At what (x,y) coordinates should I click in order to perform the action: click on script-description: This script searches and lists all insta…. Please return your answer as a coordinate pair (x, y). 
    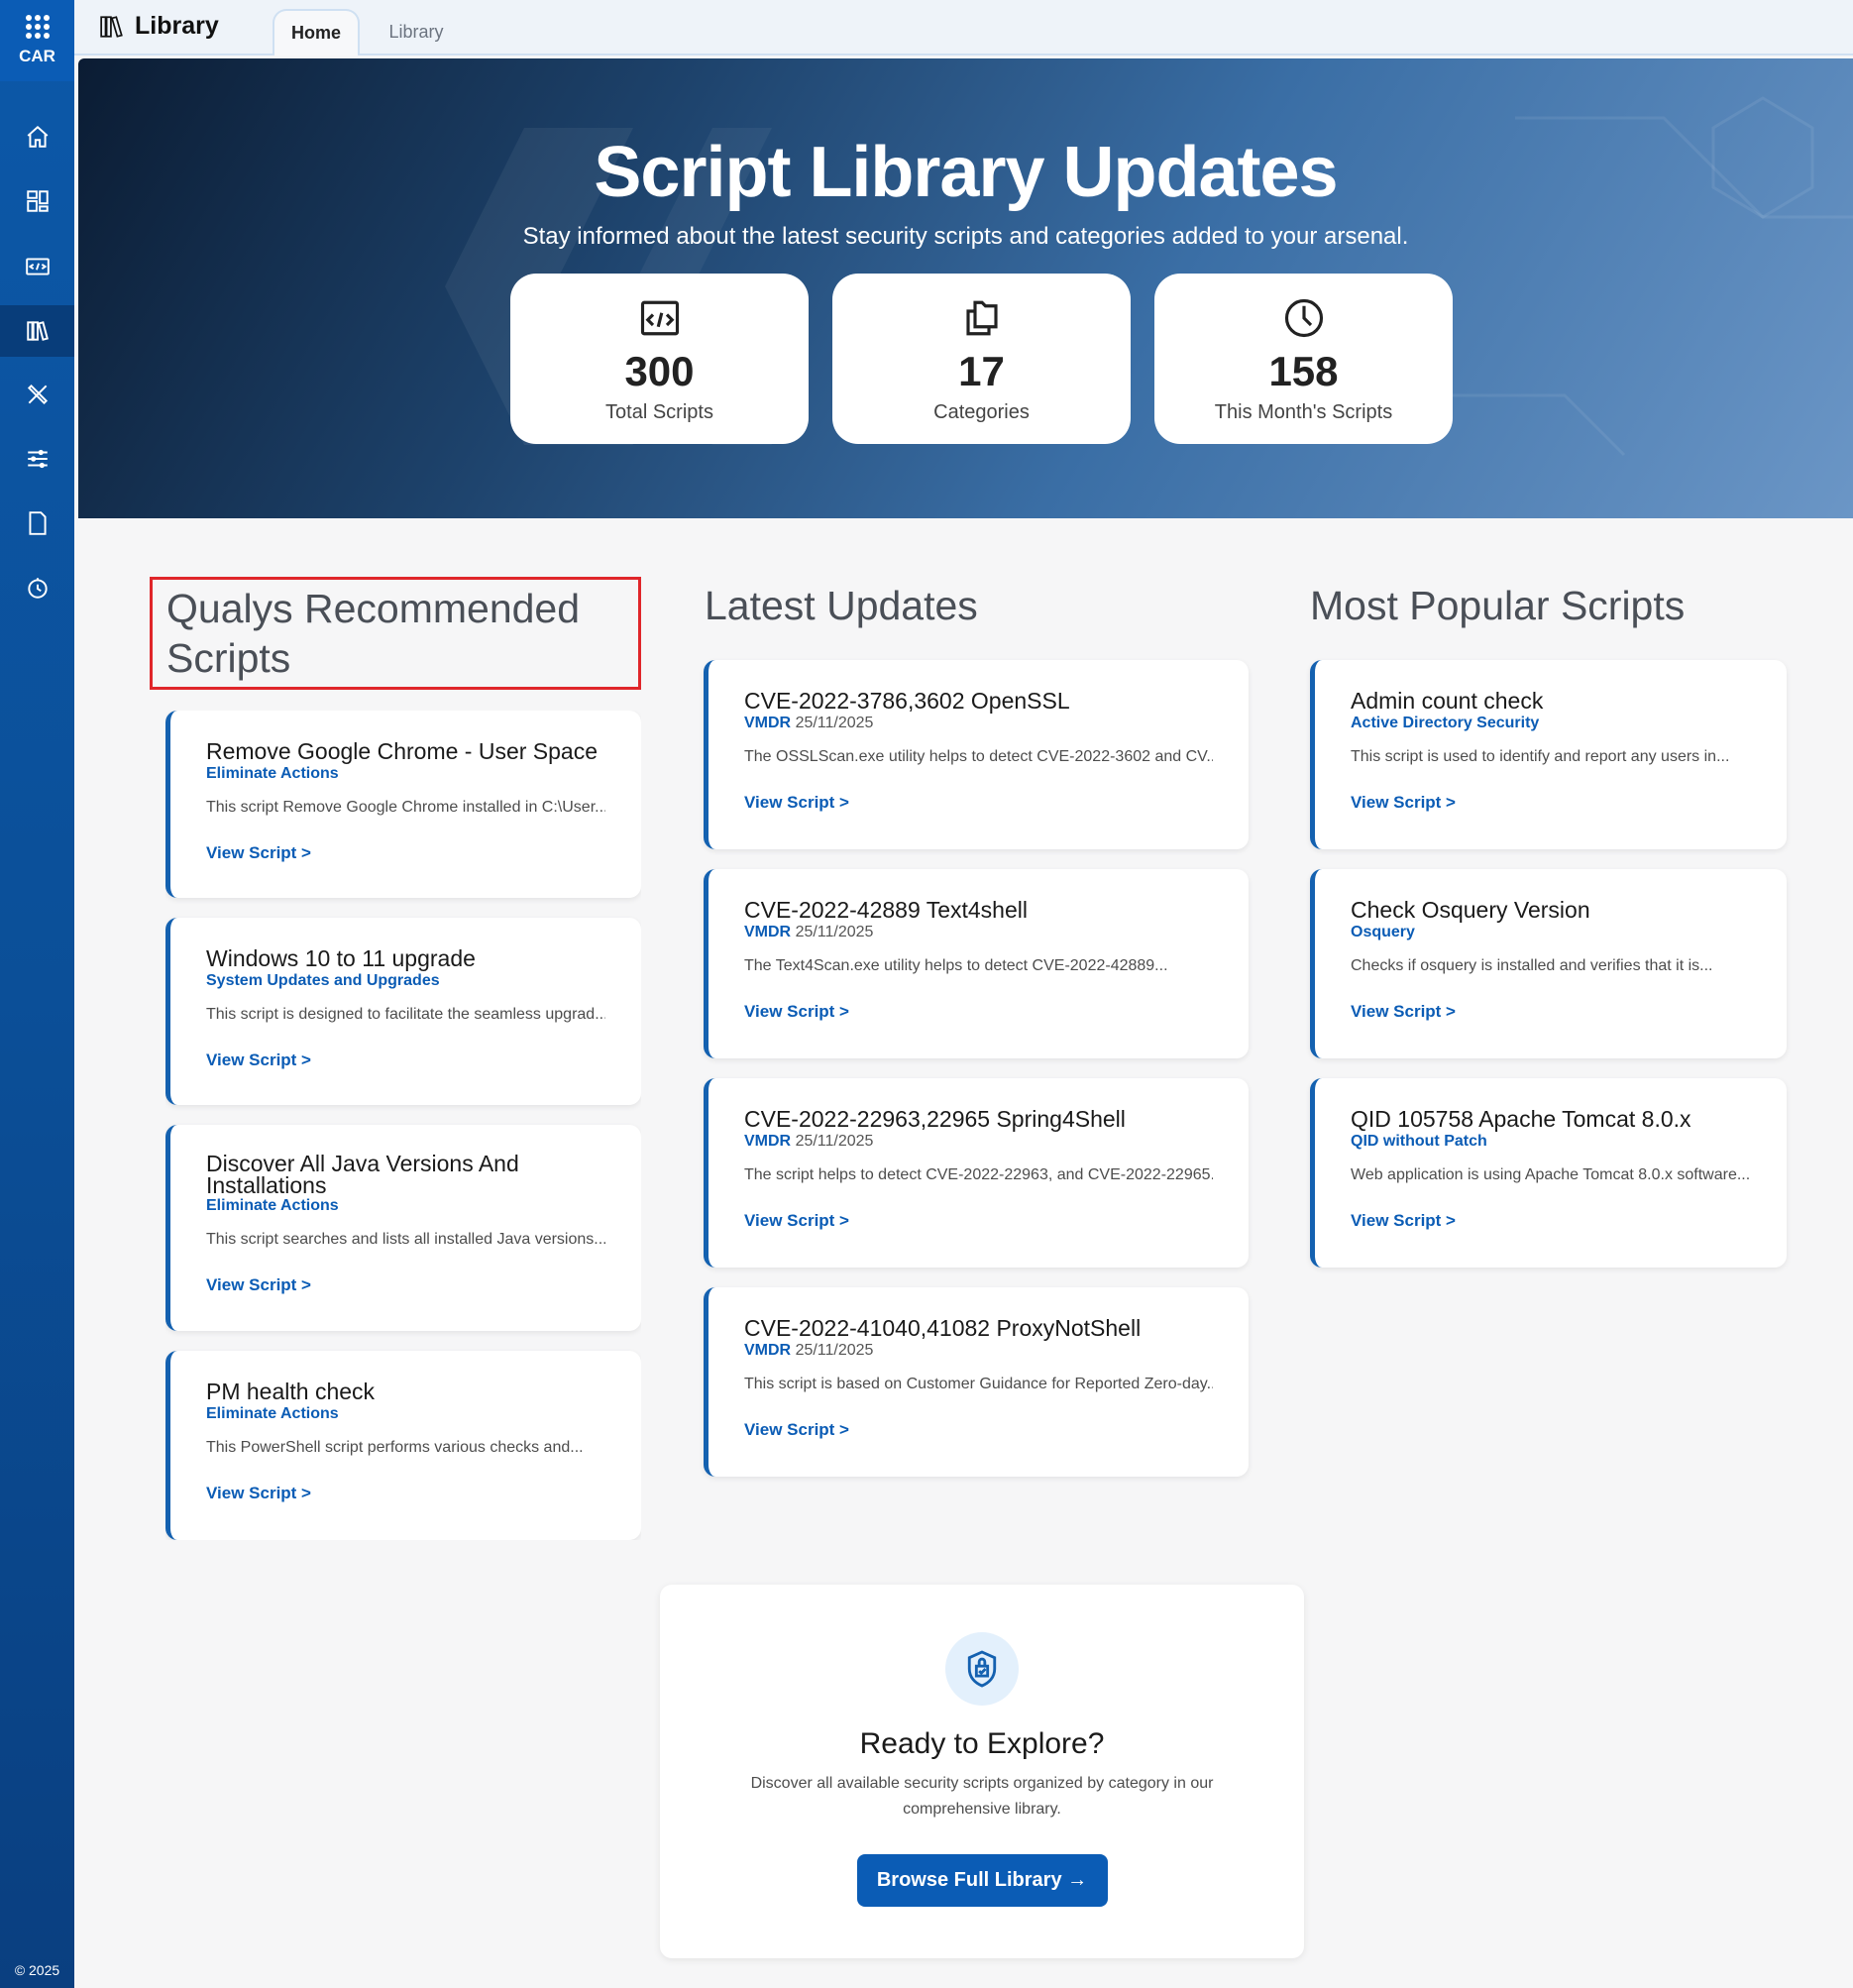
    Looking at the image, I should click on (405, 1239).